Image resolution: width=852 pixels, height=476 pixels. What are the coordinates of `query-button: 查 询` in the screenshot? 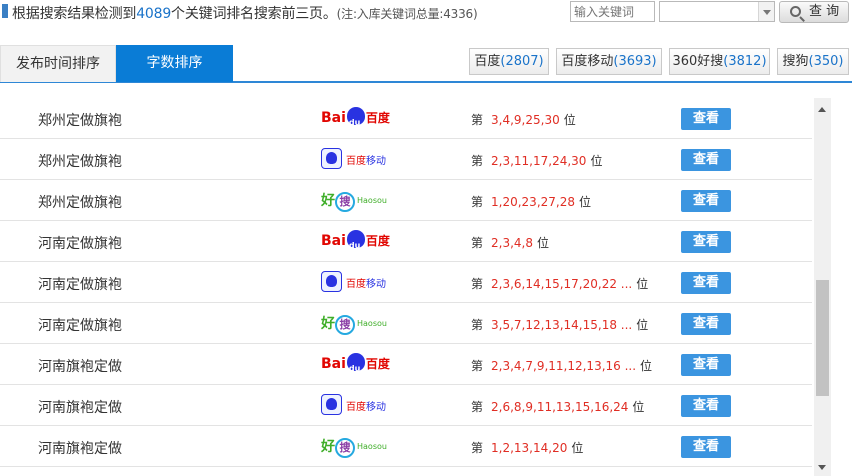 It's located at (814, 12).